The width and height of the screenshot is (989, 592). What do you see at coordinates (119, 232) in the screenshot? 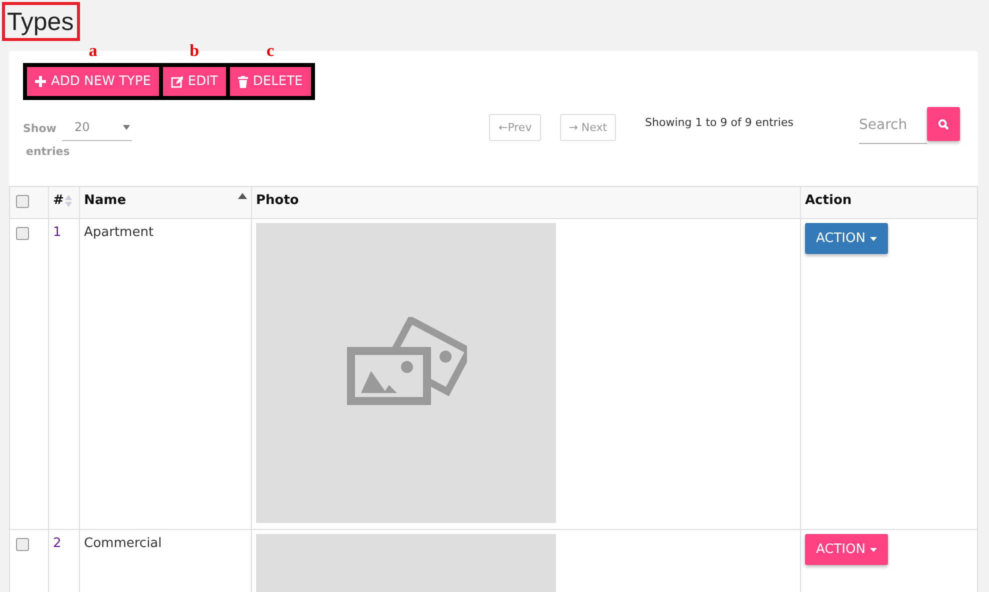
I see `type-name: Apartment` at bounding box center [119, 232].